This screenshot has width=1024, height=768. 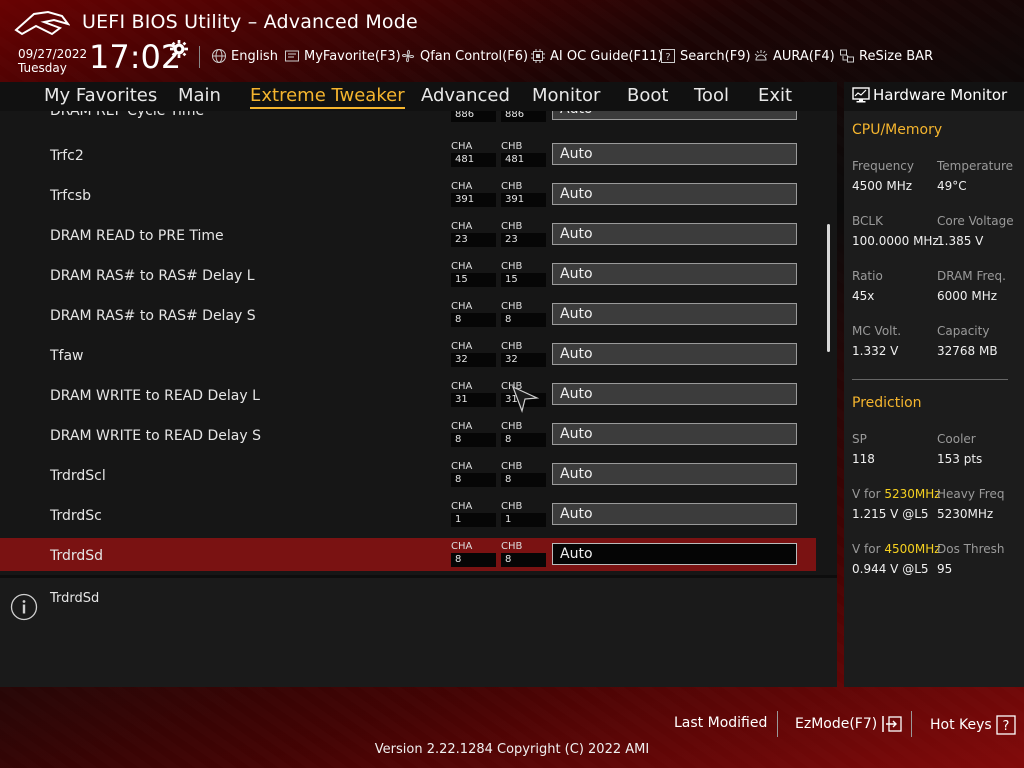 What do you see at coordinates (711, 95) in the screenshot?
I see `tab-tool: Tool` at bounding box center [711, 95].